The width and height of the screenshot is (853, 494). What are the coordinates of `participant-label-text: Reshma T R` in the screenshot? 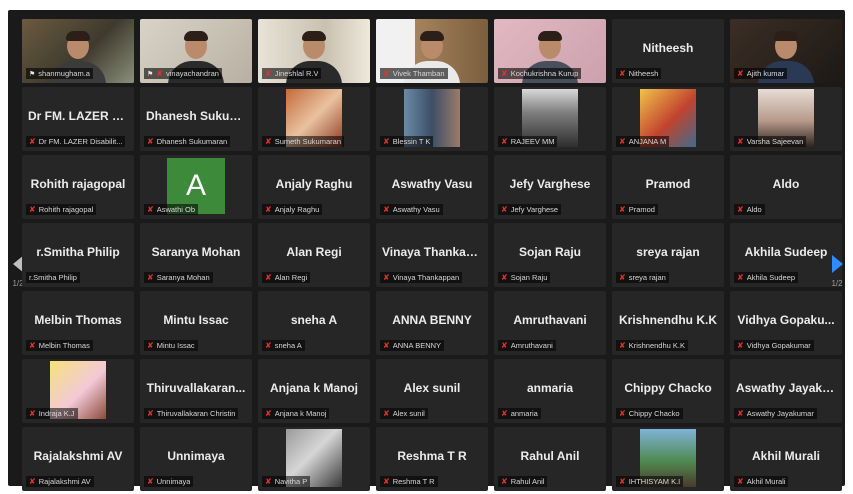 It's located at (413, 481).